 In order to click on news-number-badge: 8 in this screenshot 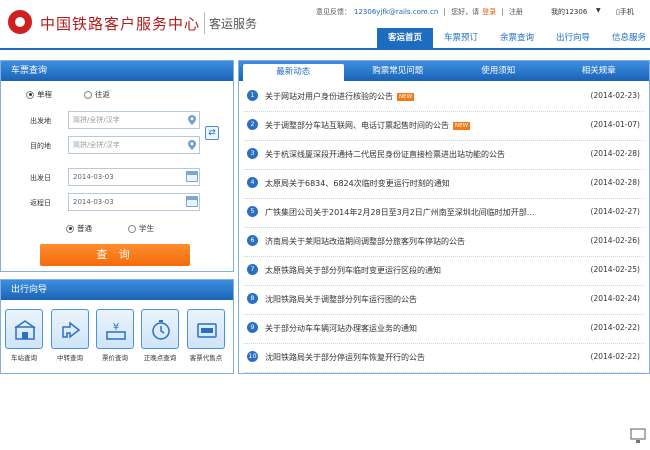, I will do `click(252, 298)`.